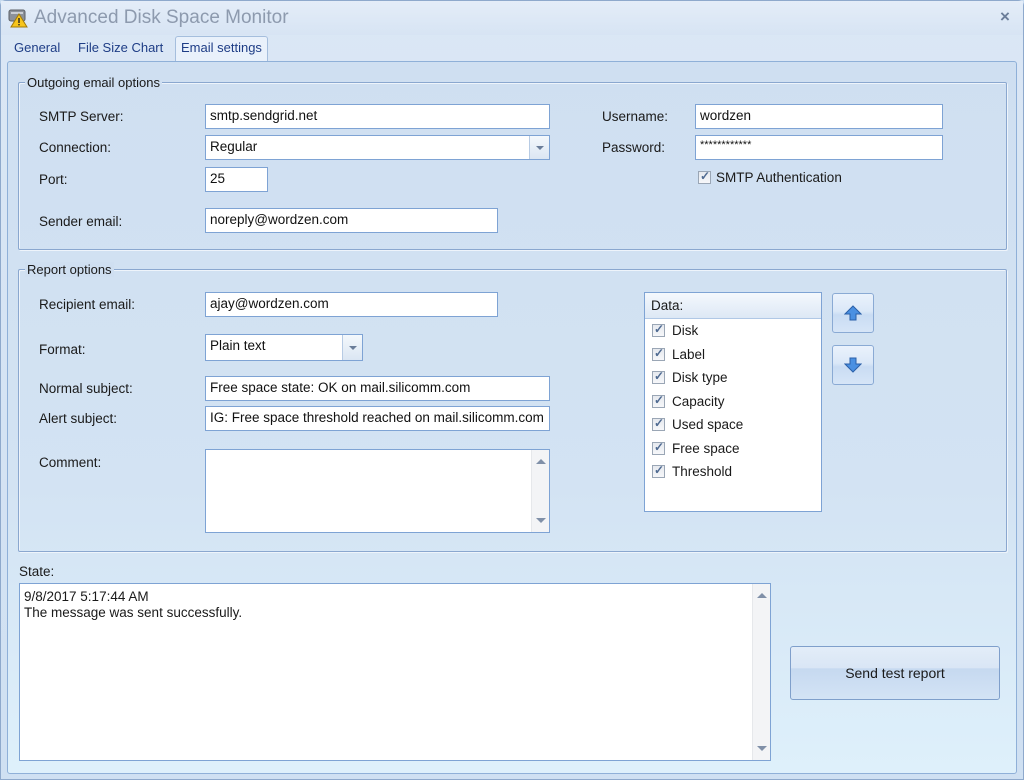  Describe the element at coordinates (658, 424) in the screenshot. I see `used-space-checkbox` at that location.